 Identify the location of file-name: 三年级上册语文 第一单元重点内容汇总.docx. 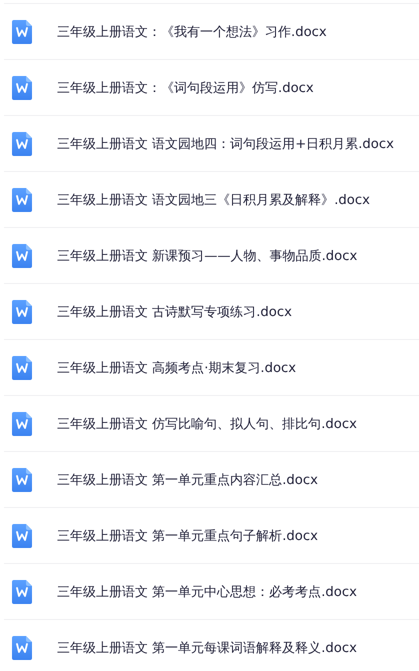
(187, 479).